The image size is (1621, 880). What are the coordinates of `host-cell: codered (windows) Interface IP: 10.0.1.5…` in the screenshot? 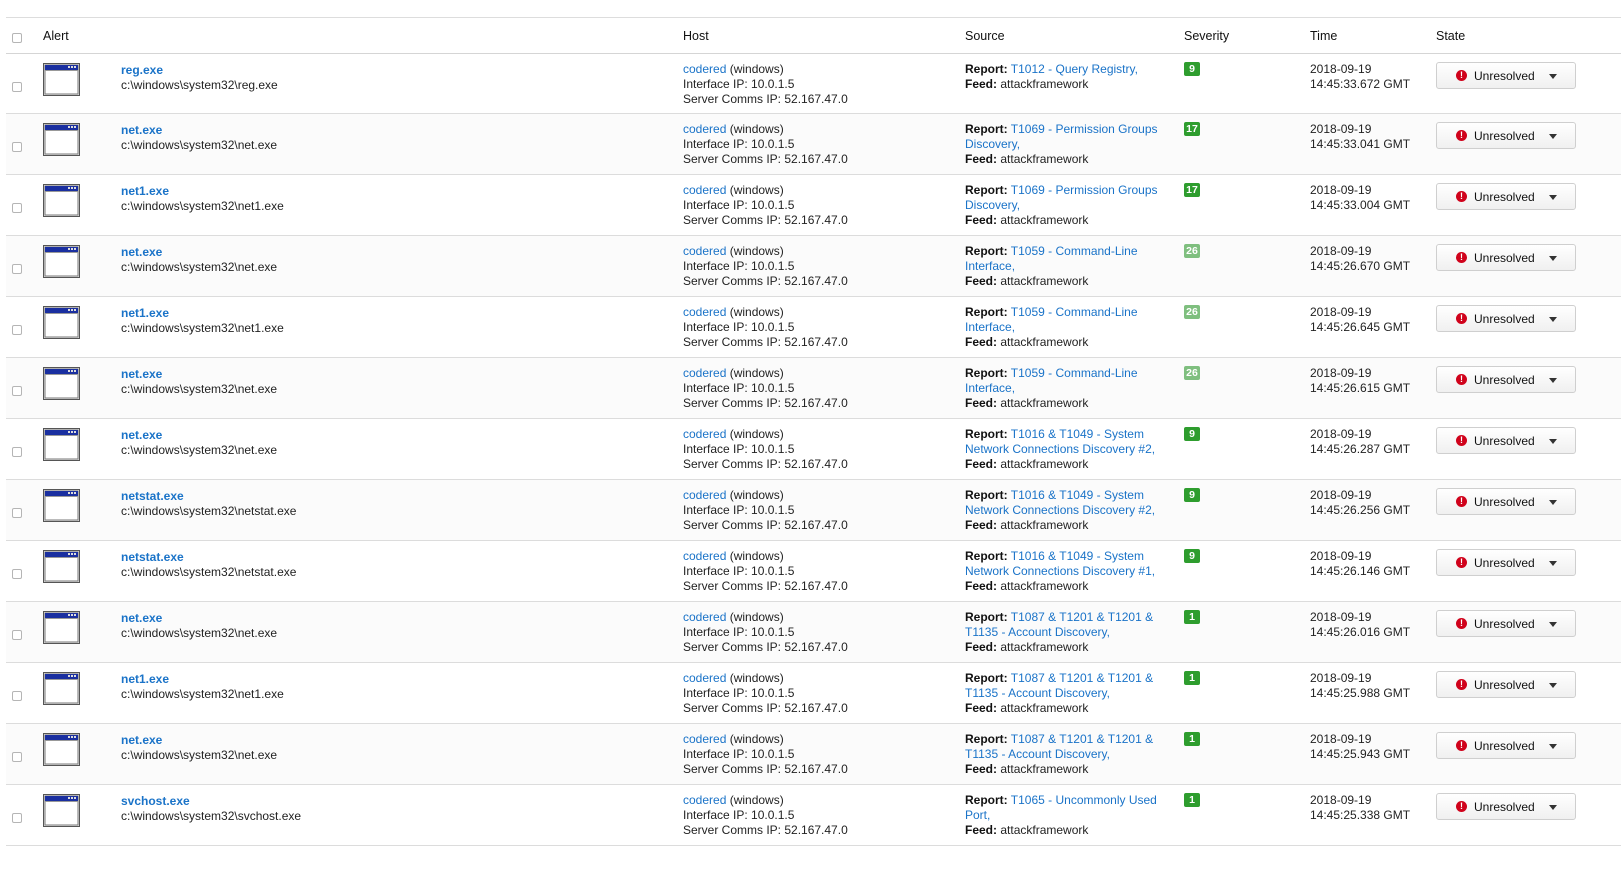 It's located at (765, 327).